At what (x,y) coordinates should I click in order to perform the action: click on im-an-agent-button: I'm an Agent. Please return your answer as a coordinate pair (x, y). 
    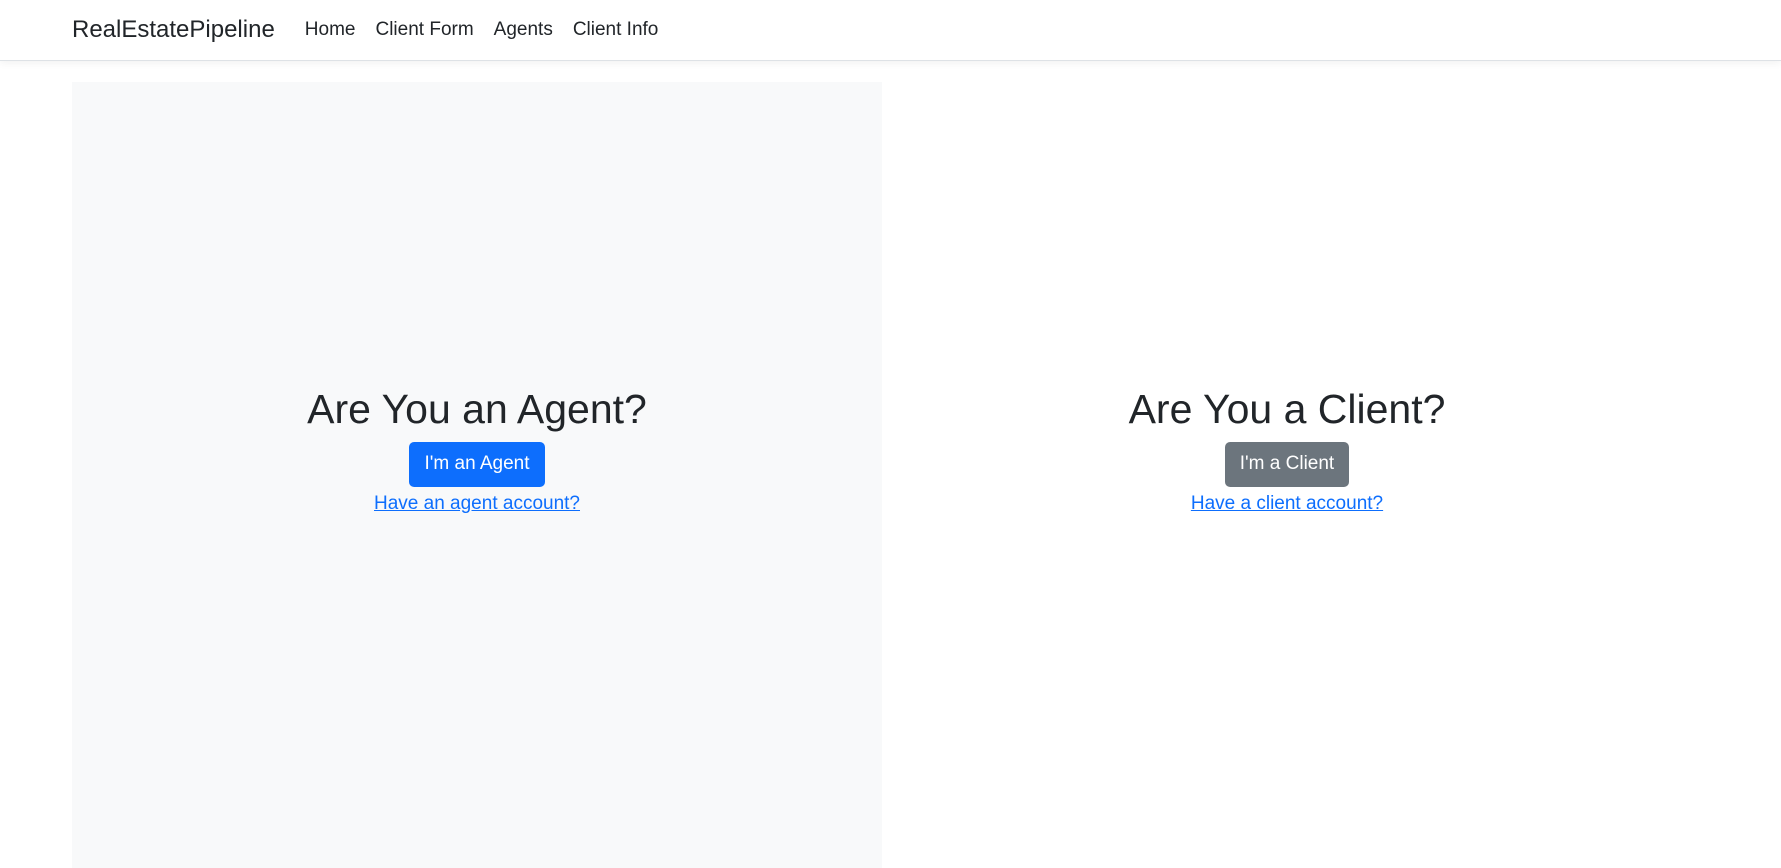
    Looking at the image, I should click on (477, 464).